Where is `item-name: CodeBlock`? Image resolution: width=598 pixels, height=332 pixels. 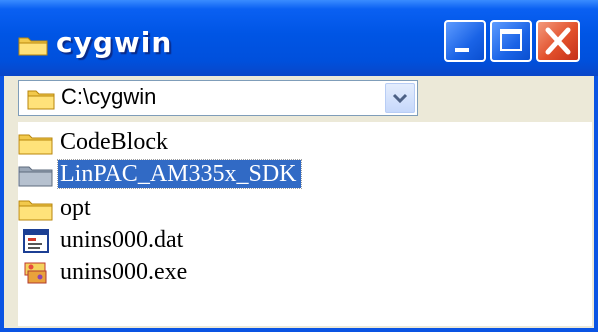
item-name: CodeBlock is located at coordinates (114, 142).